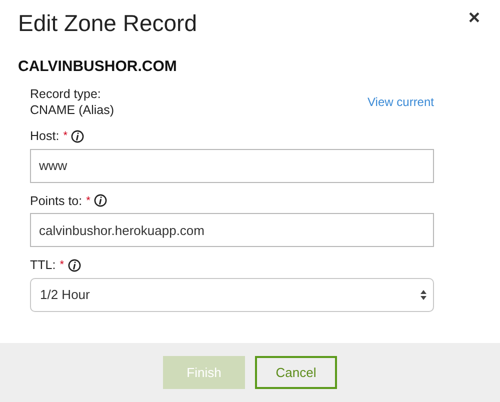 The image size is (500, 402). I want to click on dialog-title: Edit Zone Record, so click(107, 23).